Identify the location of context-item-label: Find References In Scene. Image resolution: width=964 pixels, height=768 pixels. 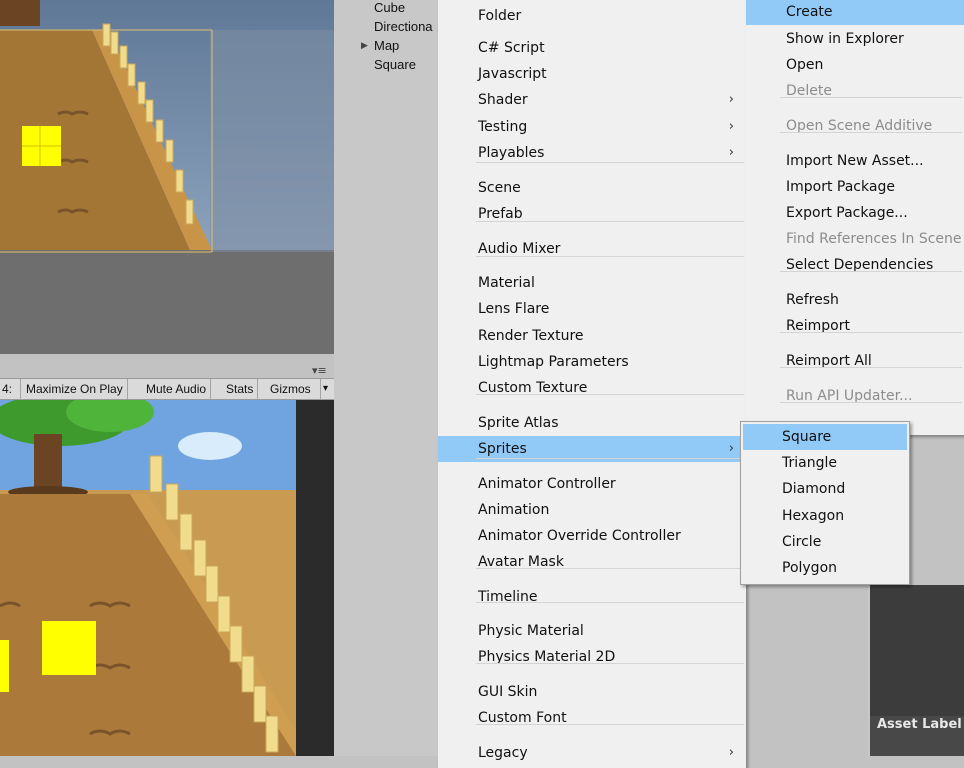
(874, 239).